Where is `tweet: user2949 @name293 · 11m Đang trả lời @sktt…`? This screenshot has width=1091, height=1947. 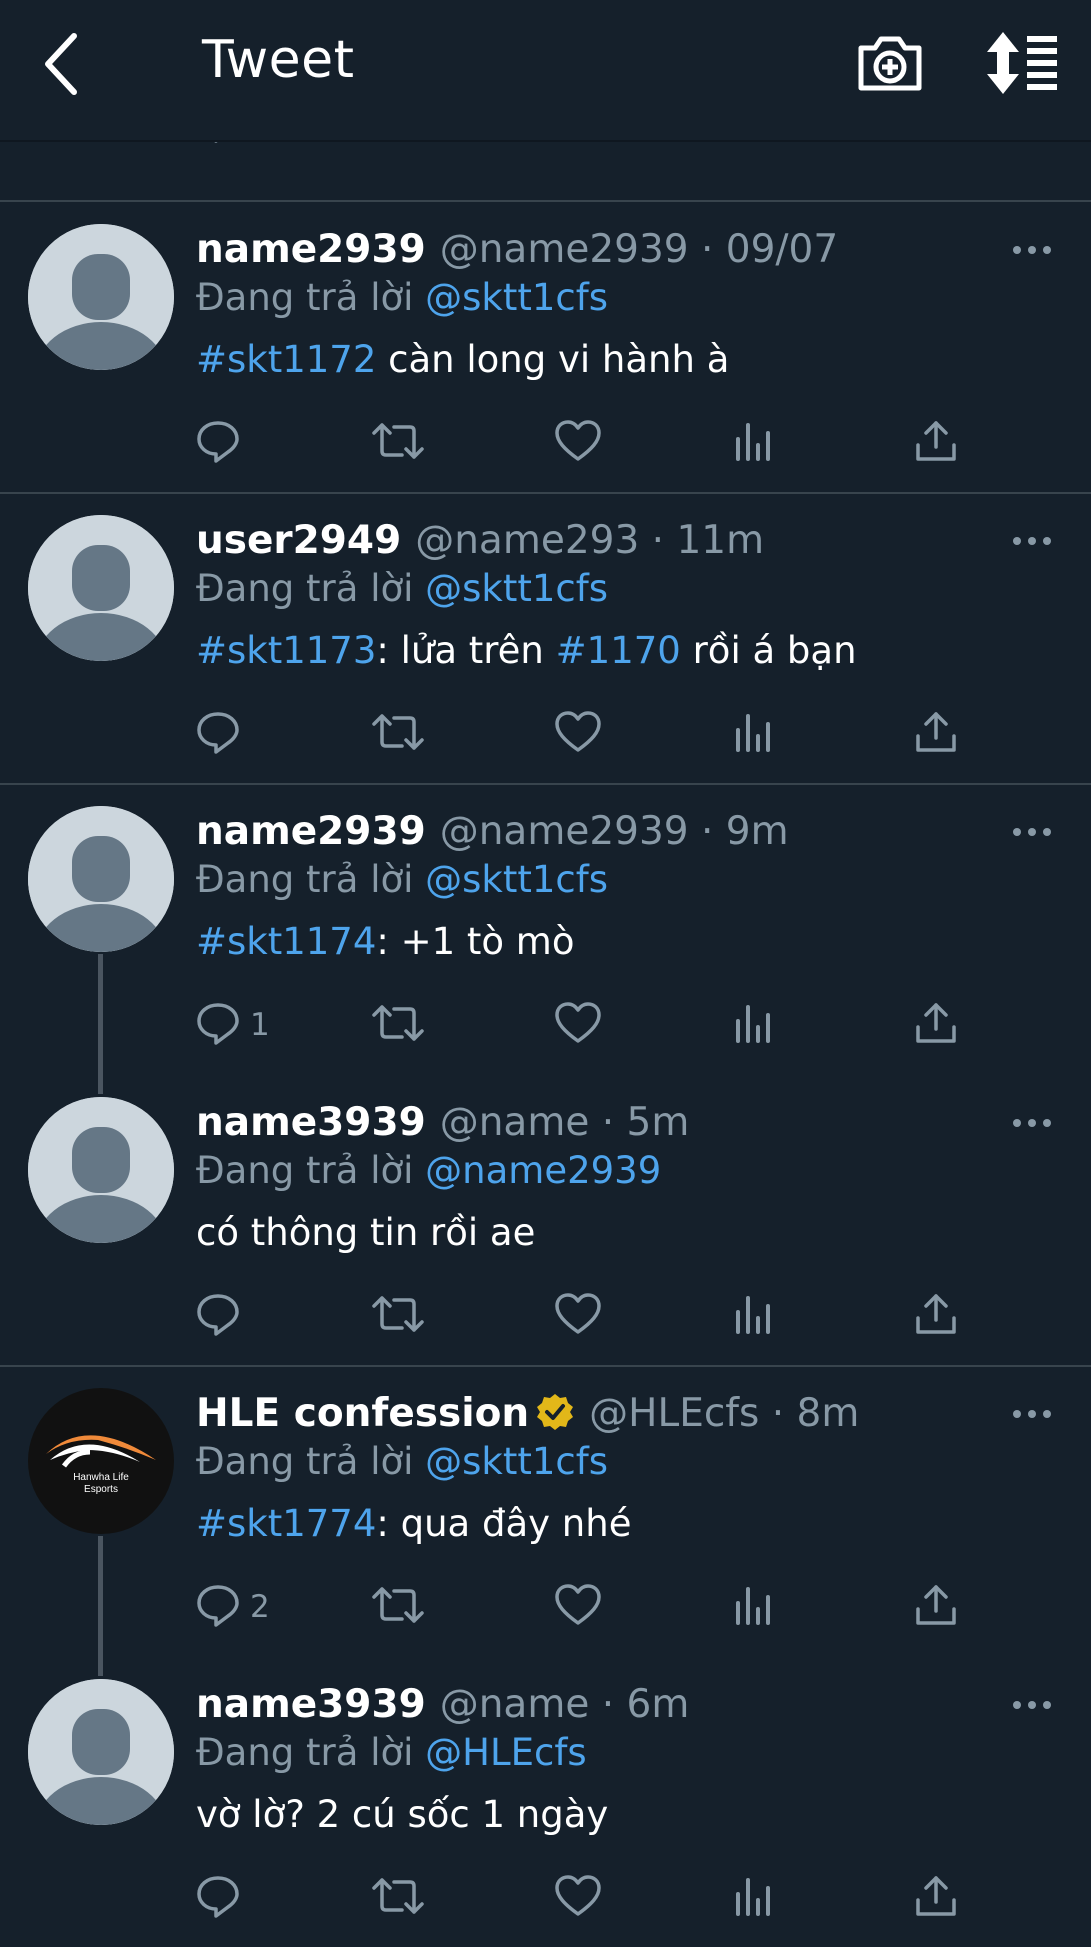 tweet: user2949 @name293 · 11m Đang trả lời @sktt… is located at coordinates (545, 638).